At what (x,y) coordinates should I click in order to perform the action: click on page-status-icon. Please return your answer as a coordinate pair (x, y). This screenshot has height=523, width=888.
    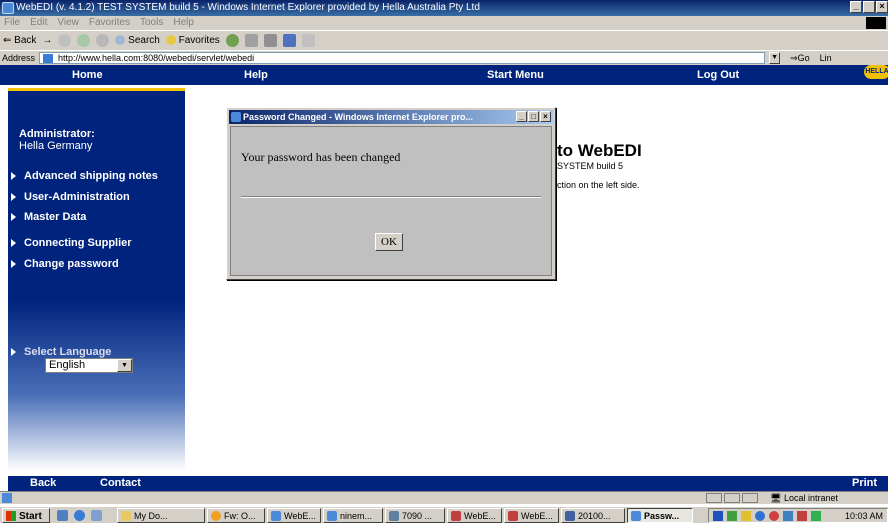
    Looking at the image, I should click on (7, 498).